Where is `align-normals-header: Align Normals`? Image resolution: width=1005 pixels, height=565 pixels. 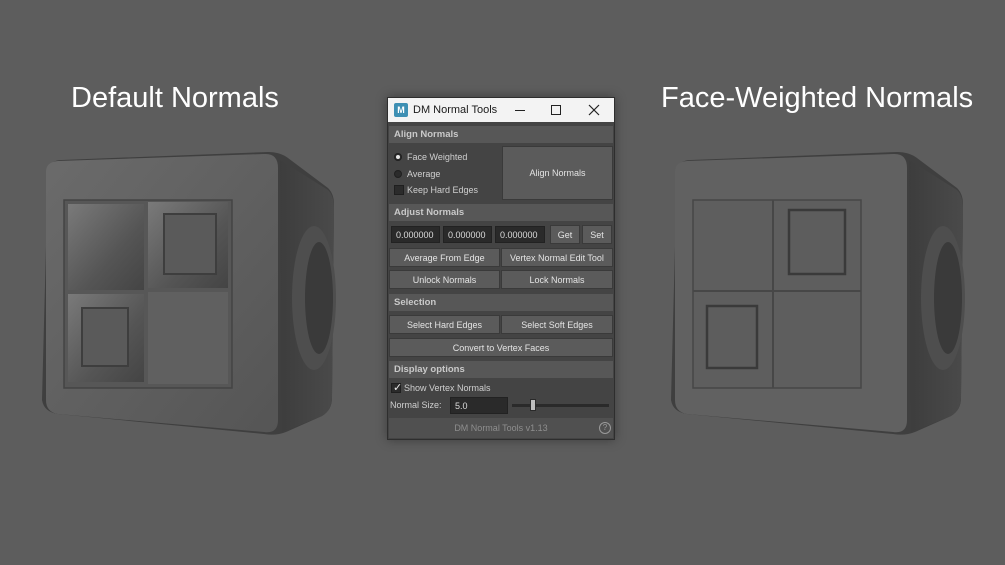
align-normals-header: Align Normals is located at coordinates (501, 134).